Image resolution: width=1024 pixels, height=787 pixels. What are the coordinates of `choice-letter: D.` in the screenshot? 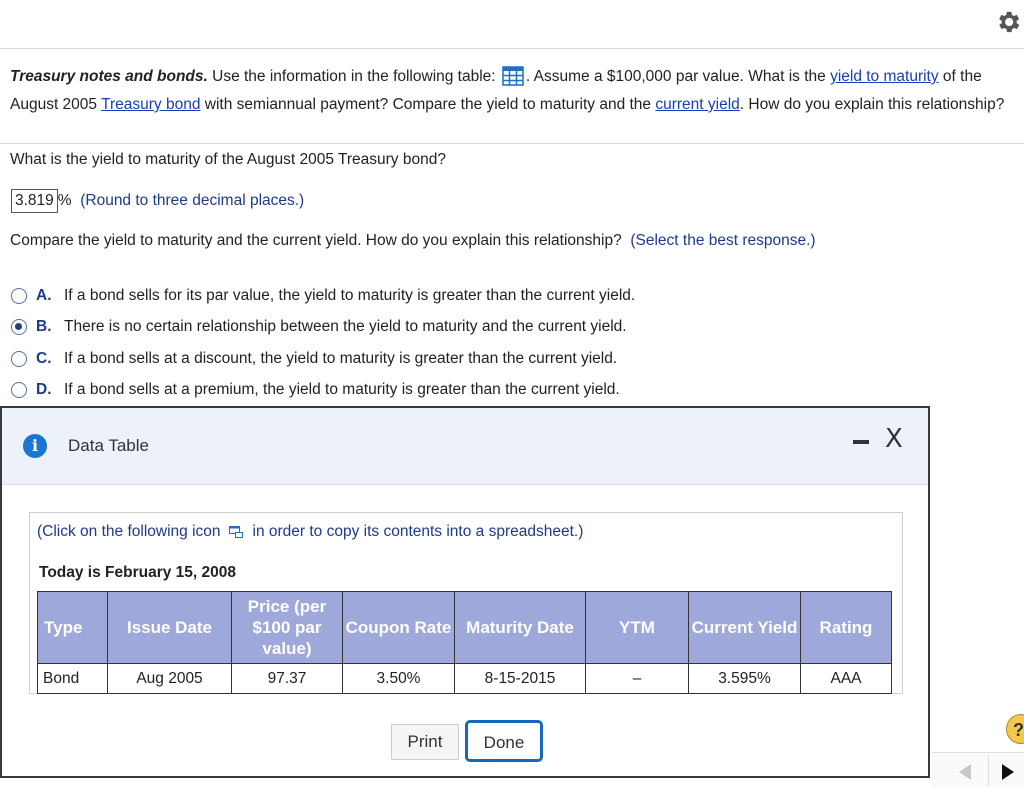 It's located at (44, 390).